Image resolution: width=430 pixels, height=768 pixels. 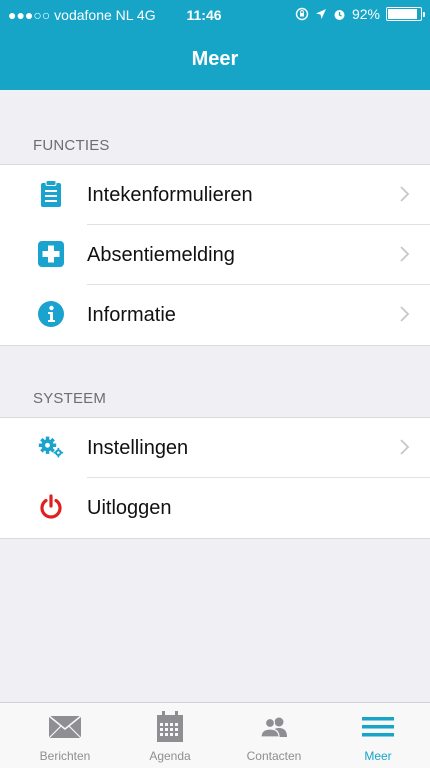 I want to click on menu-item-uitloggen: Uitloggen, so click(x=215, y=508).